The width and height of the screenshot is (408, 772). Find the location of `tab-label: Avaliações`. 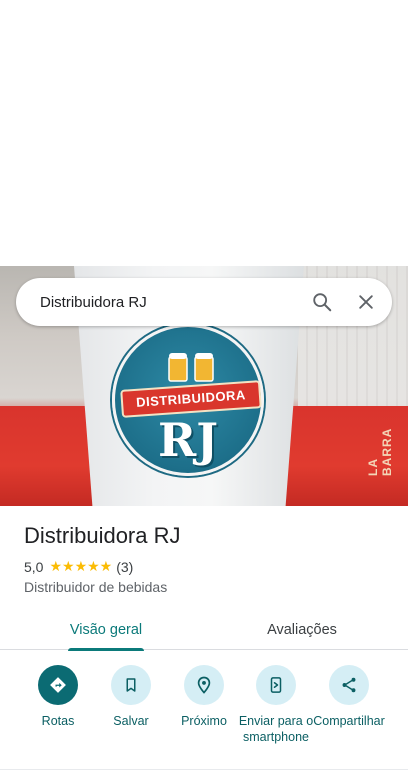

tab-label: Avaliações is located at coordinates (302, 630).